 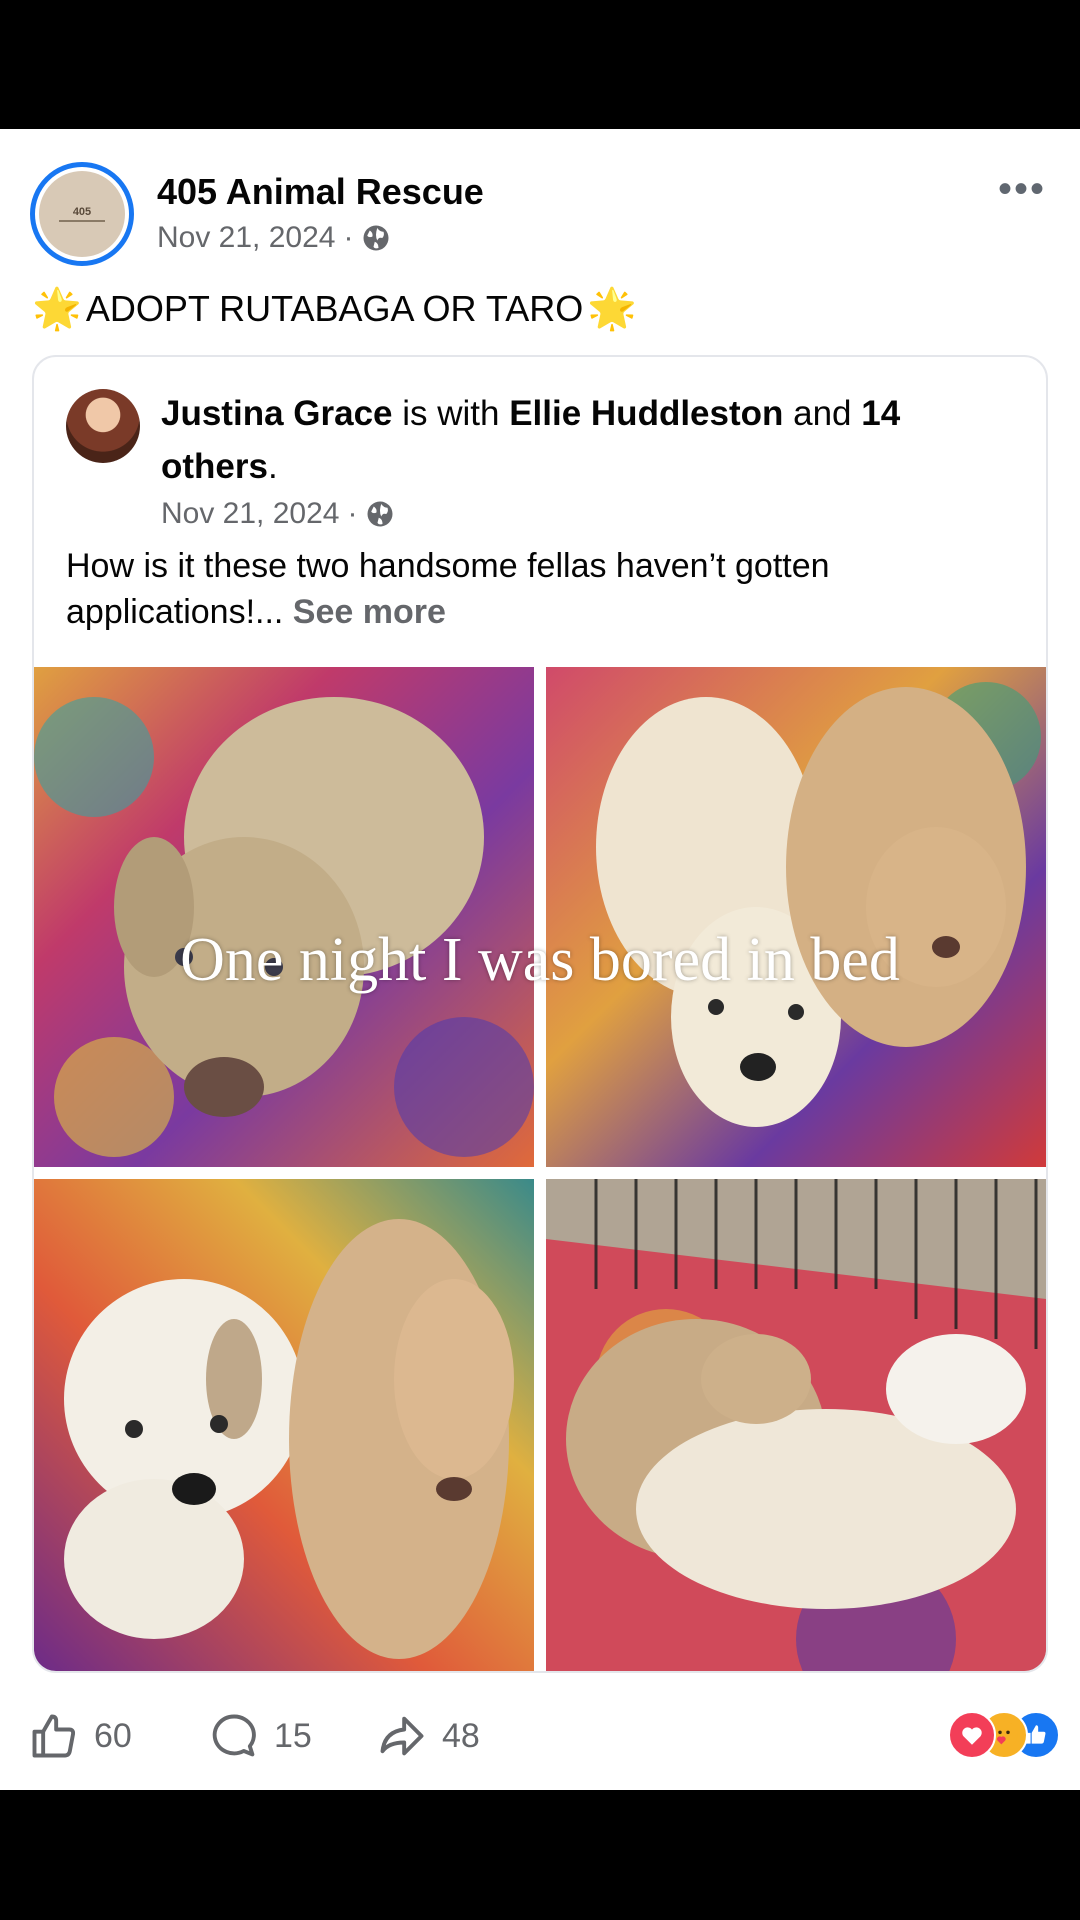 I want to click on page-logo: 405, so click(x=82, y=214).